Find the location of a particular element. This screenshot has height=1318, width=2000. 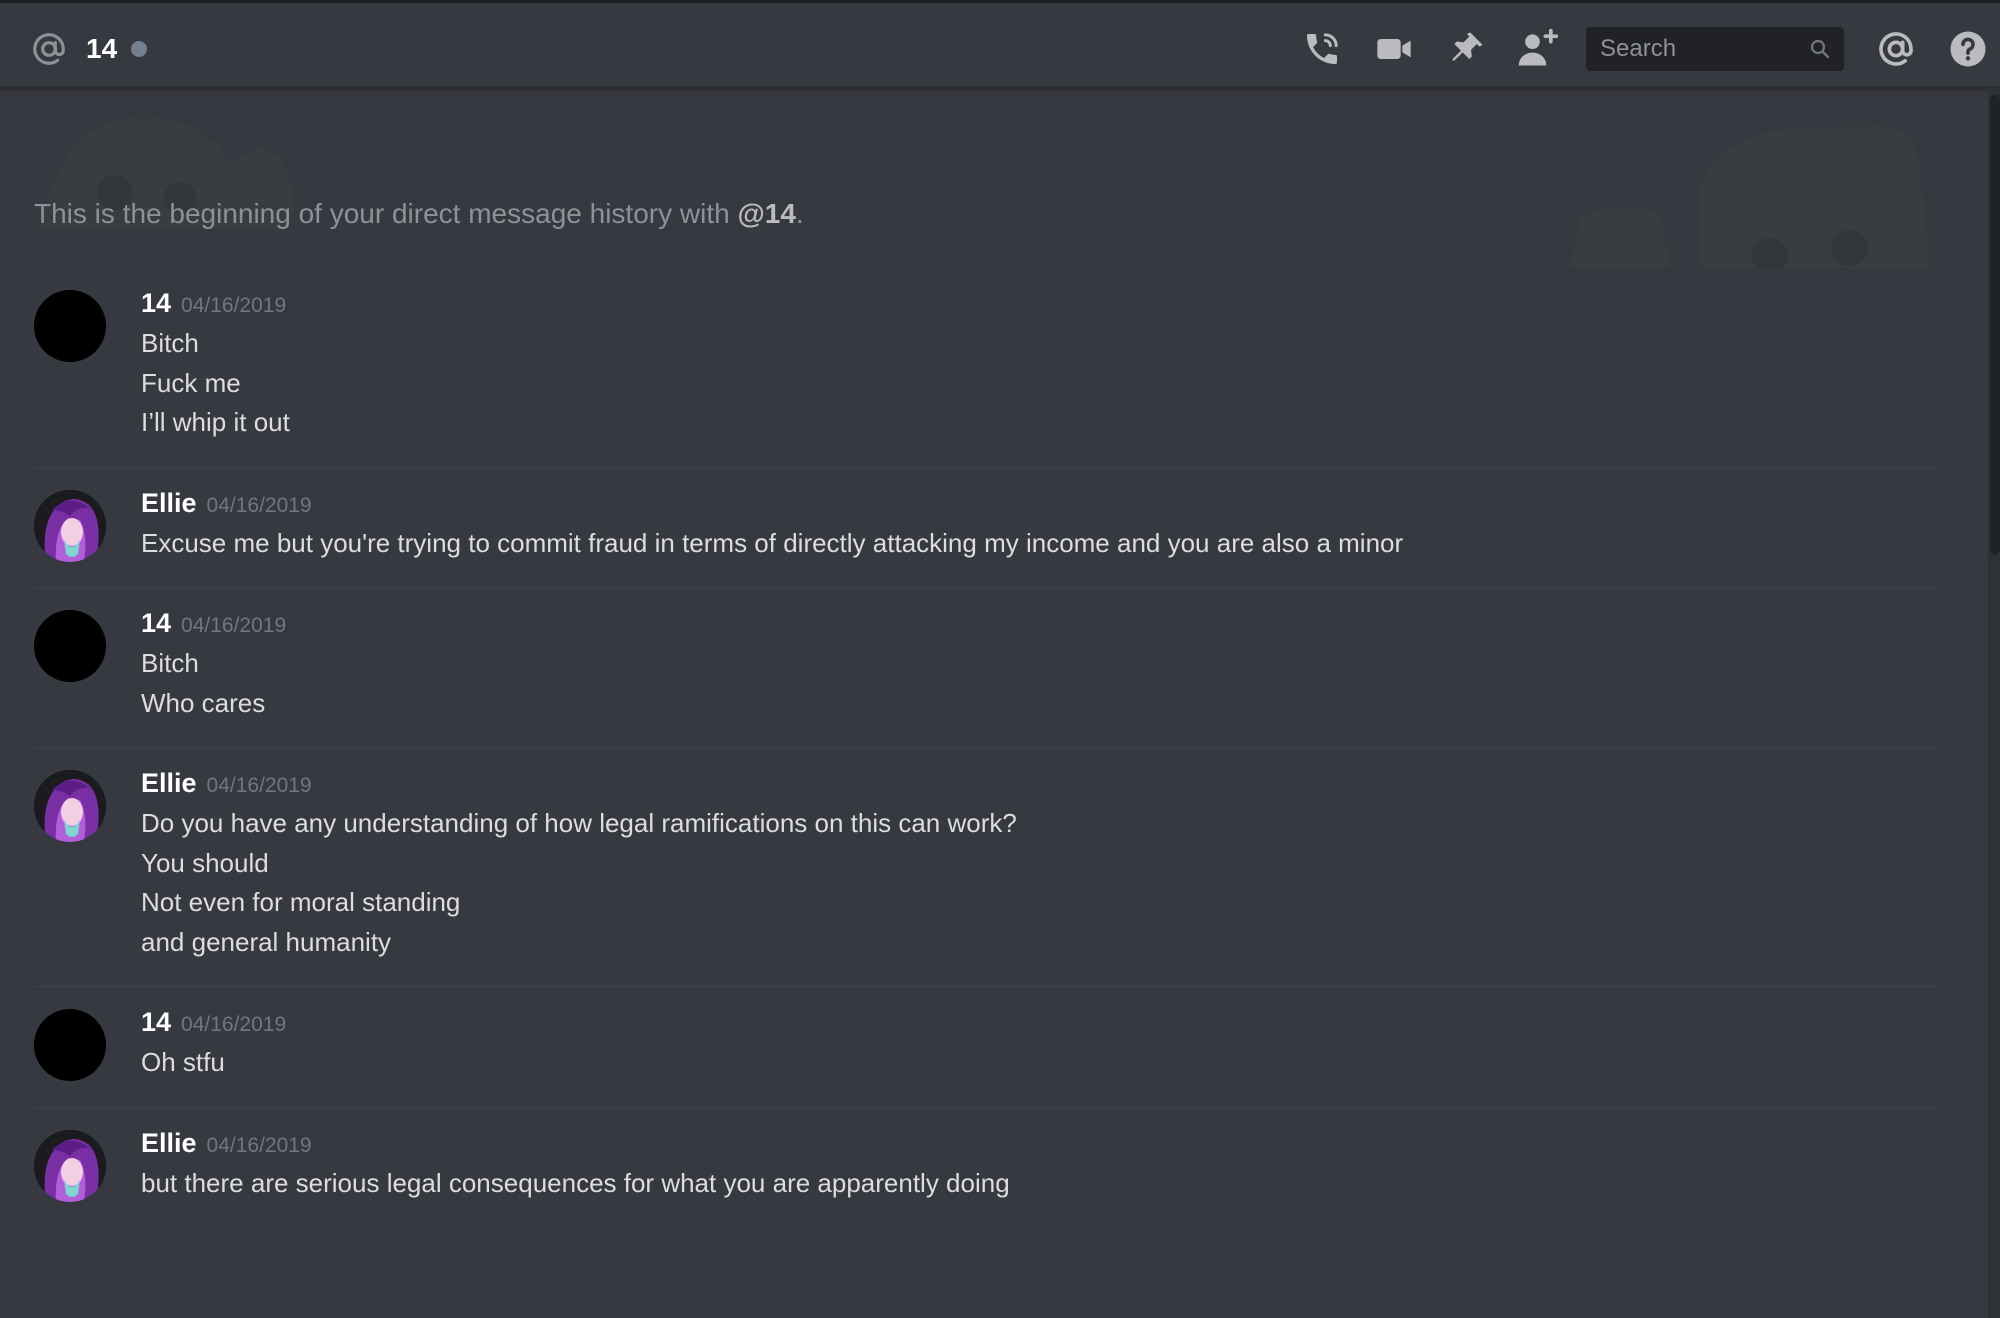

message-text: and general humanity is located at coordinates (266, 941).